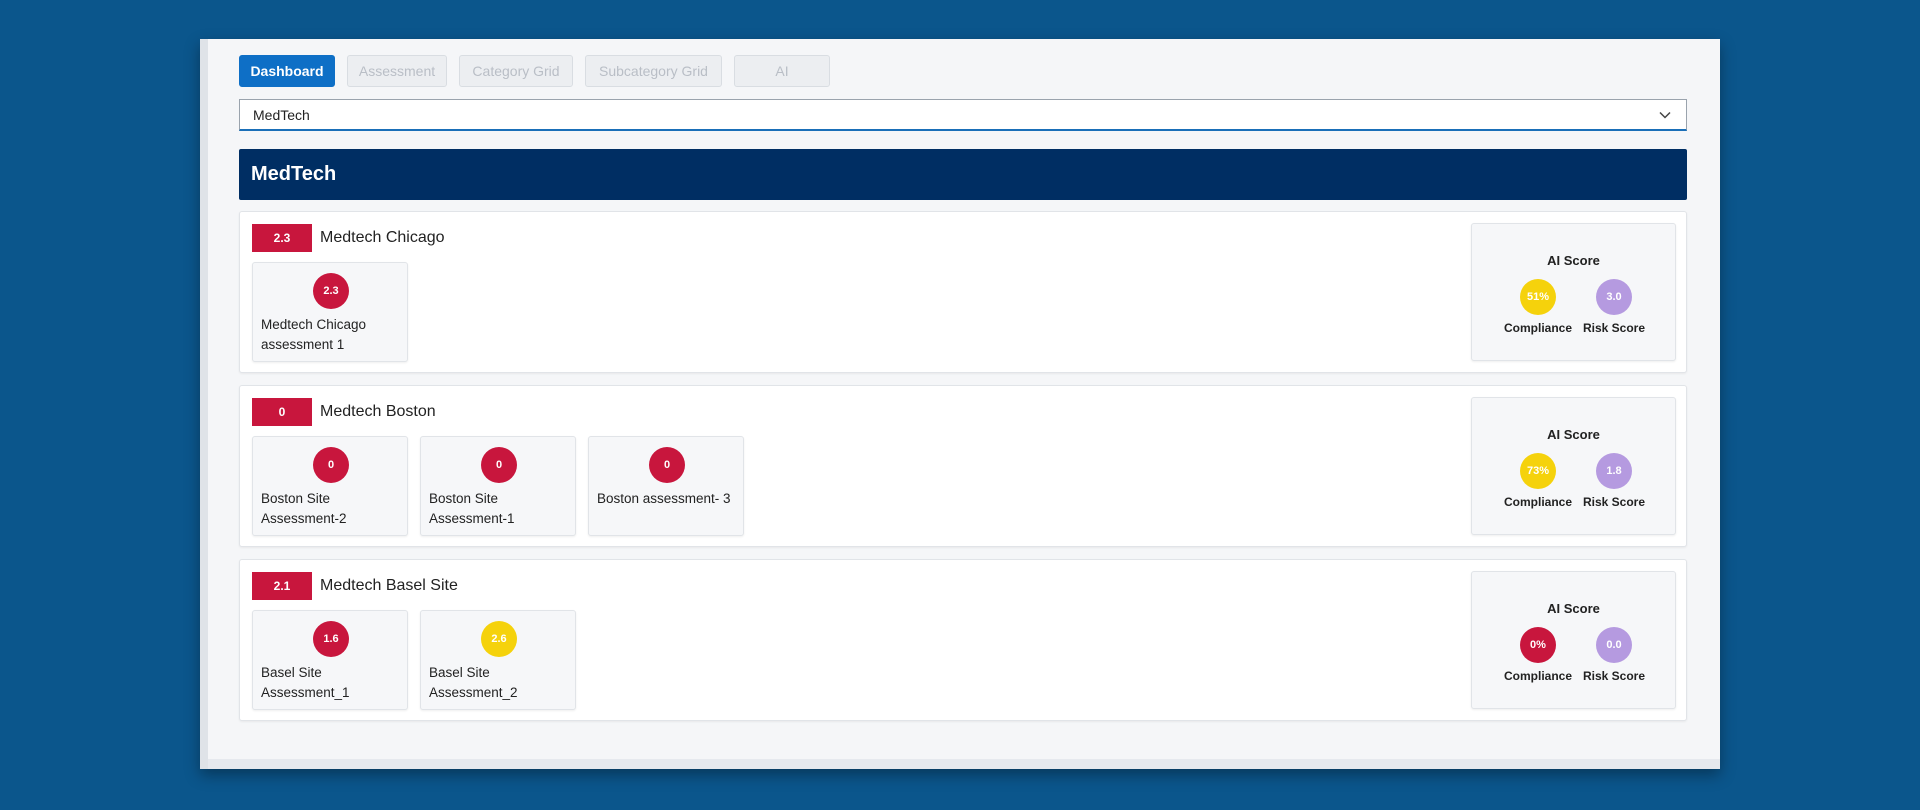 The image size is (1920, 810). Describe the element at coordinates (282, 412) in the screenshot. I see `site-score-badge: 0` at that location.